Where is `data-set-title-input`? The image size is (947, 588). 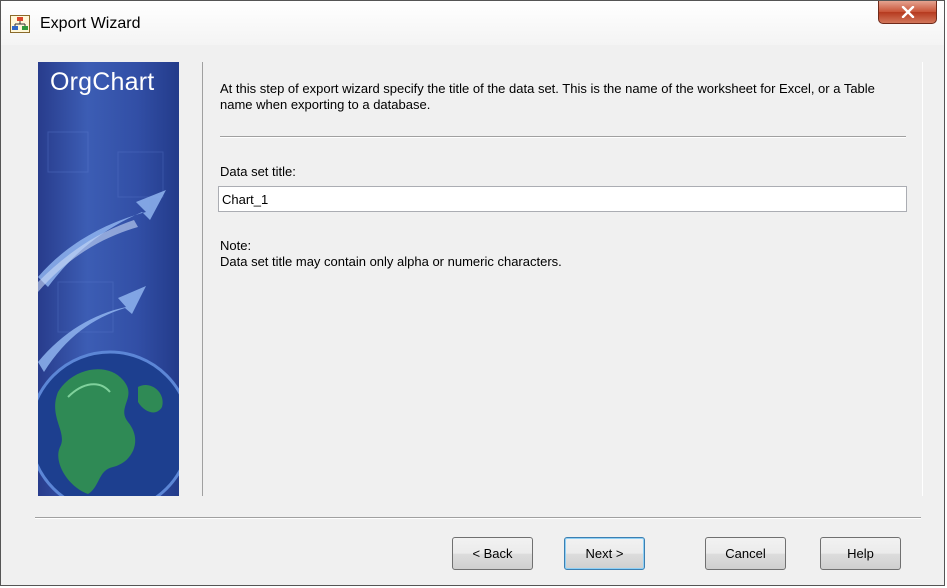 data-set-title-input is located at coordinates (562, 199).